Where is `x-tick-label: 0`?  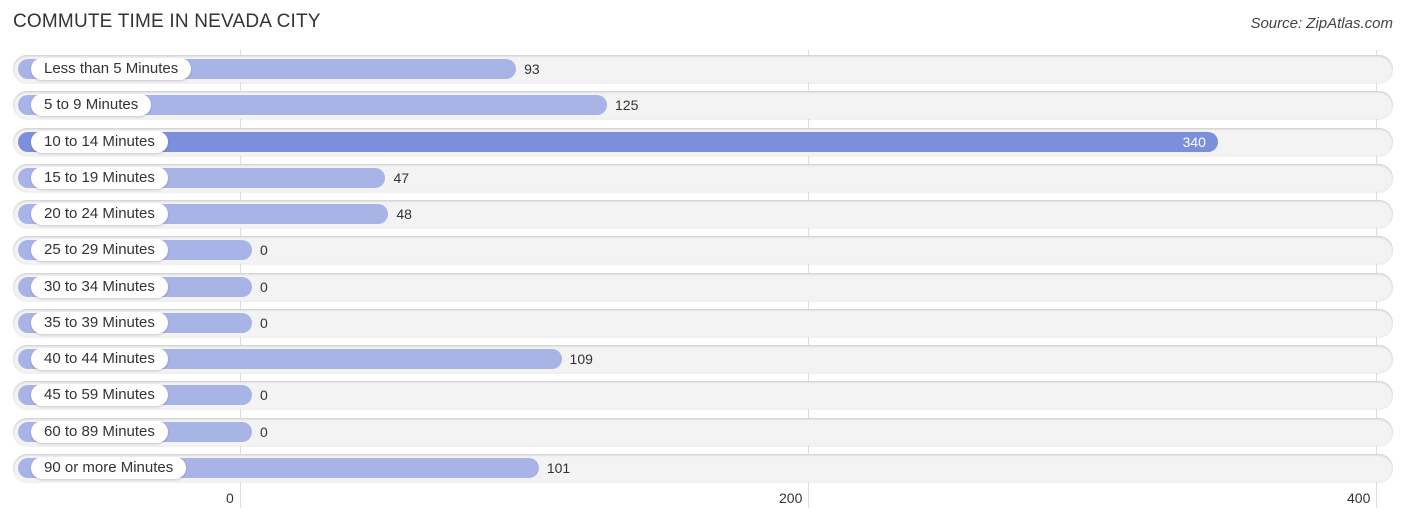
x-tick-label: 0 is located at coordinates (230, 498).